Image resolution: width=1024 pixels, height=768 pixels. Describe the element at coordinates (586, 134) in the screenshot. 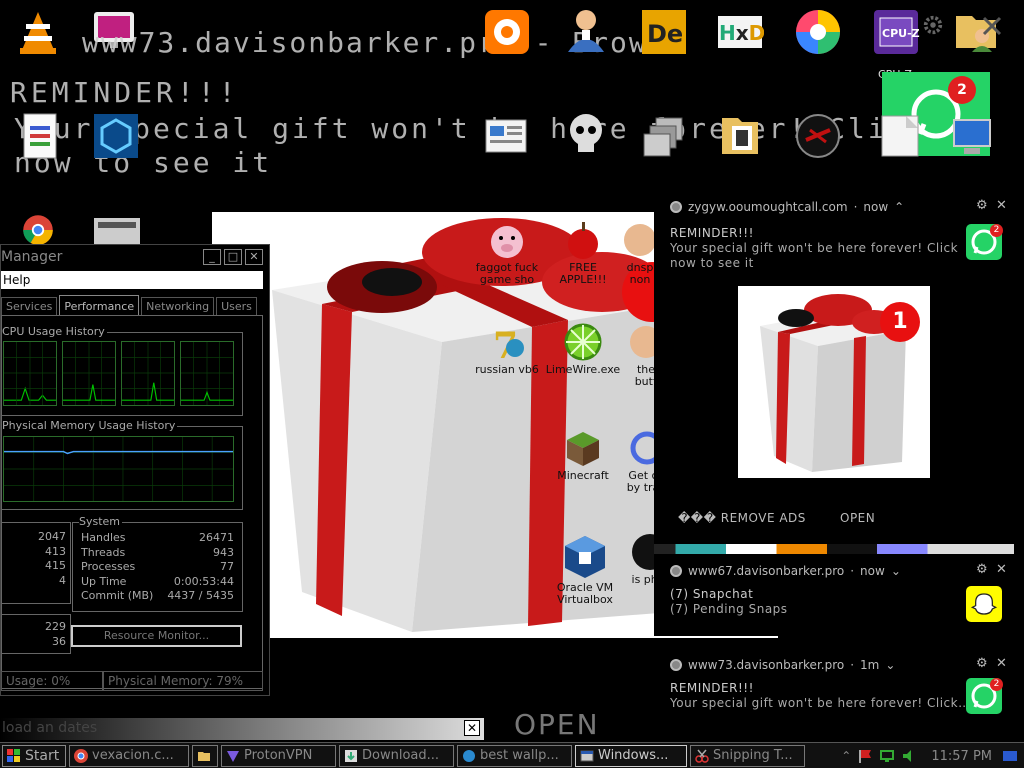

I see `skull-icon` at that location.